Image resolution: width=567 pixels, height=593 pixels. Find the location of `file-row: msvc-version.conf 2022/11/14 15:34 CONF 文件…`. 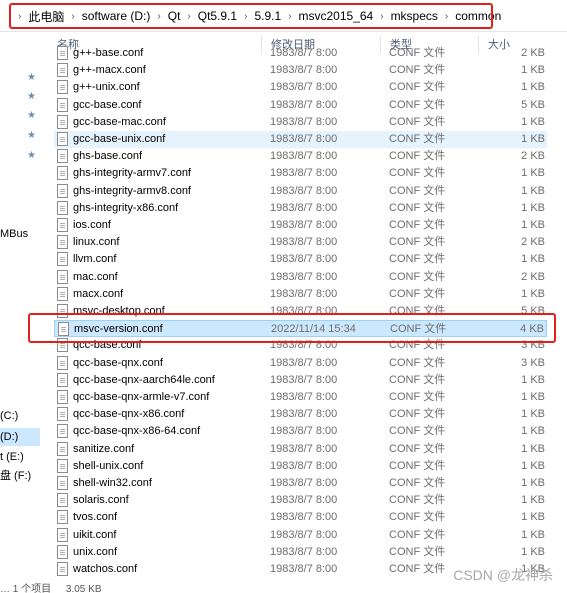

file-row: msvc-version.conf 2022/11/14 15:34 CONF 文件… is located at coordinates (300, 329).